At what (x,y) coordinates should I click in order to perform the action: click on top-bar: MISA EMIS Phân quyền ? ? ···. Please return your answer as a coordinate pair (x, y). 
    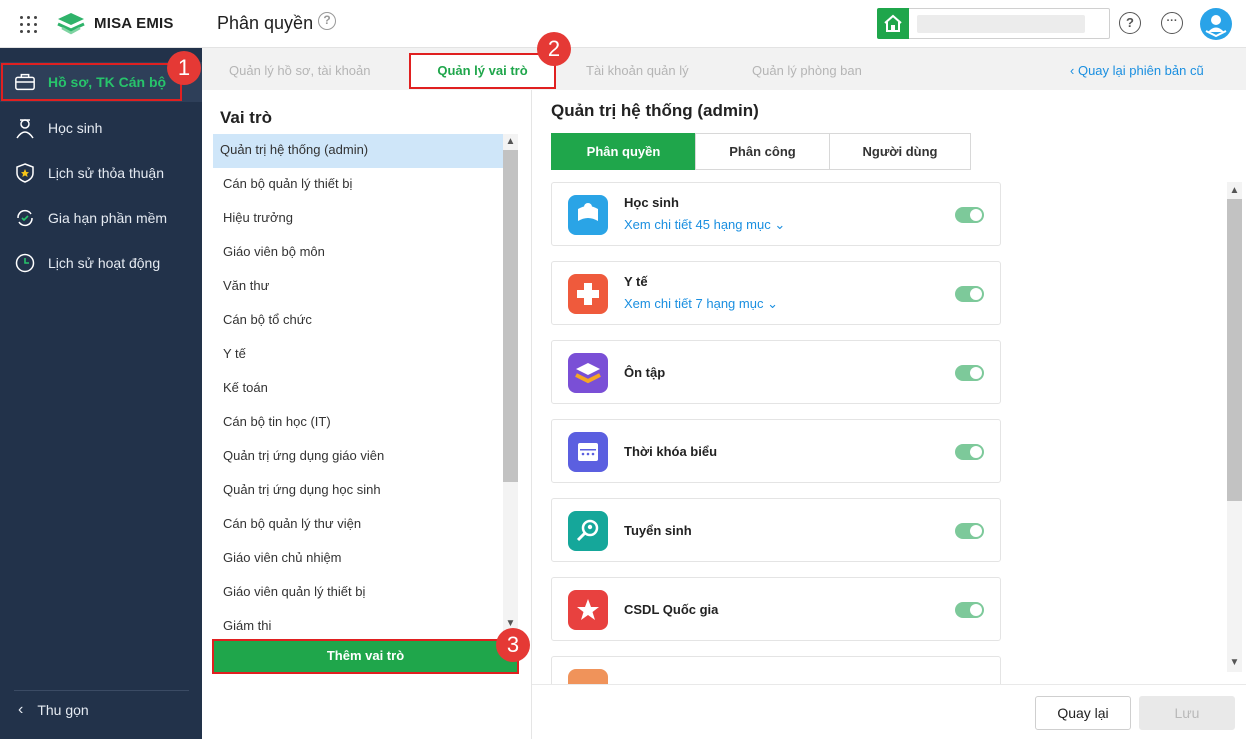
    Looking at the image, I should click on (623, 24).